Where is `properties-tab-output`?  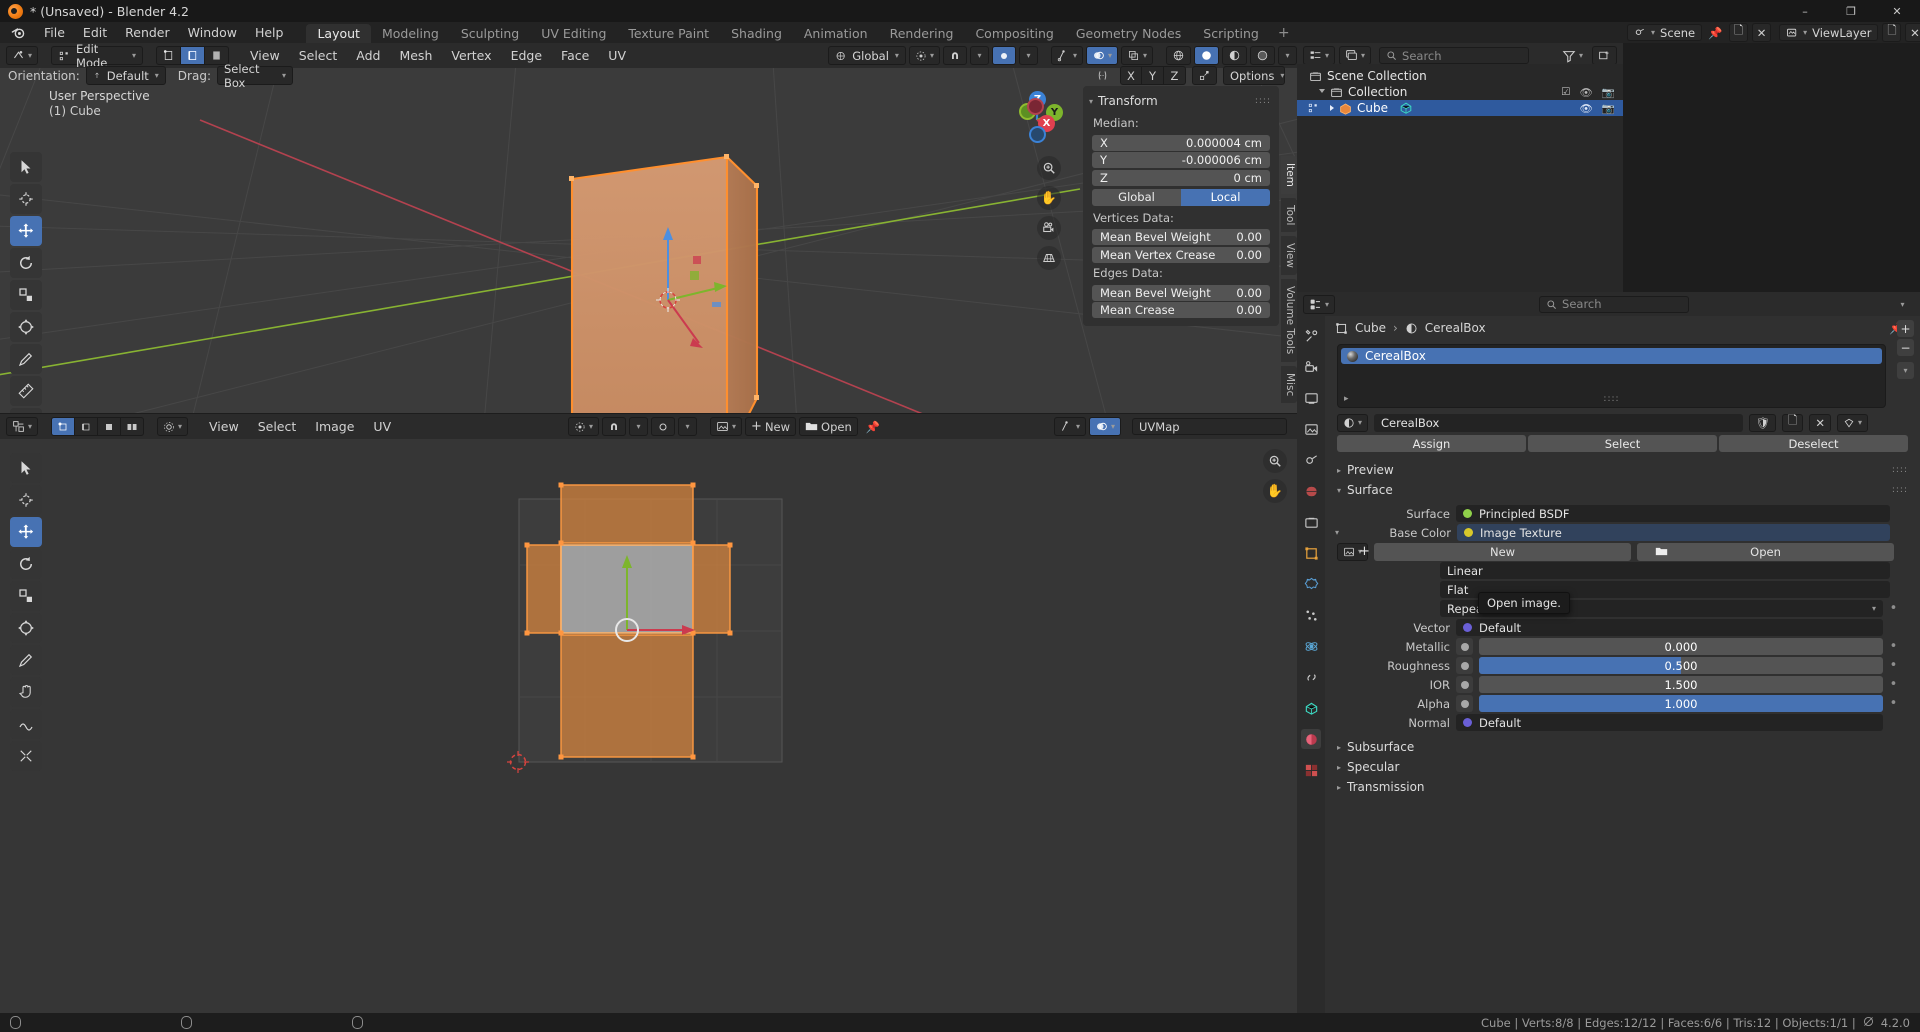
properties-tab-output is located at coordinates (1311, 398).